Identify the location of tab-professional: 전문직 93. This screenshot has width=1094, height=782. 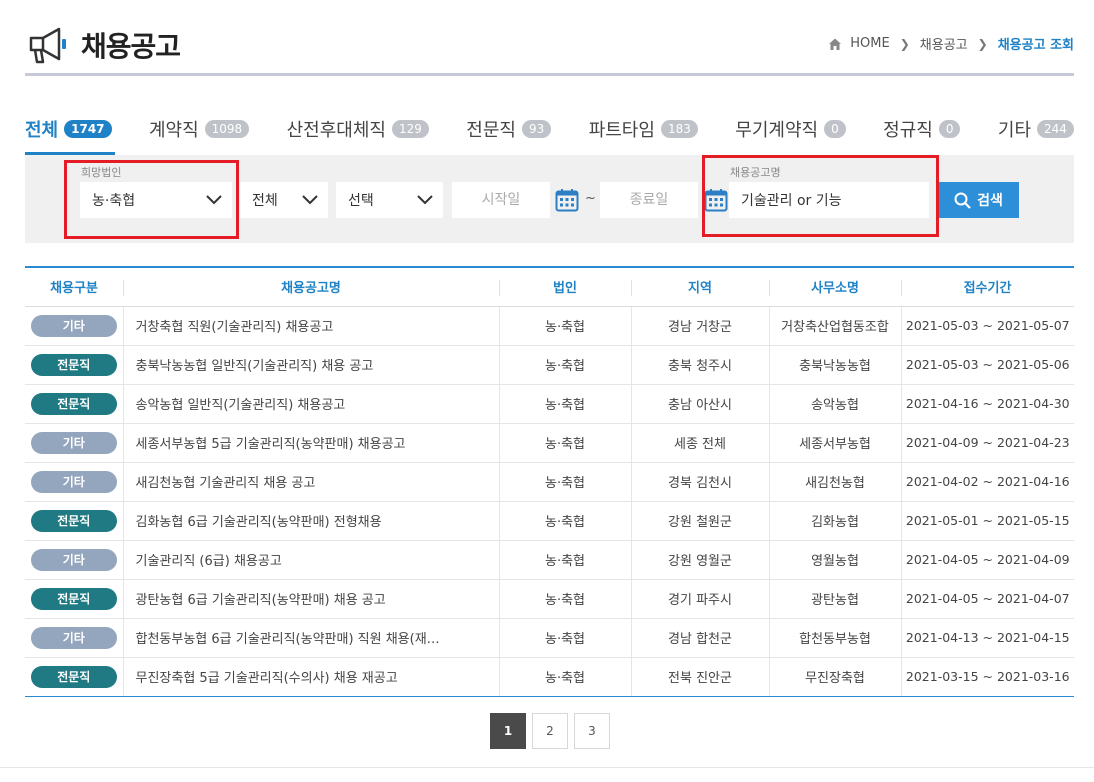
(509, 129).